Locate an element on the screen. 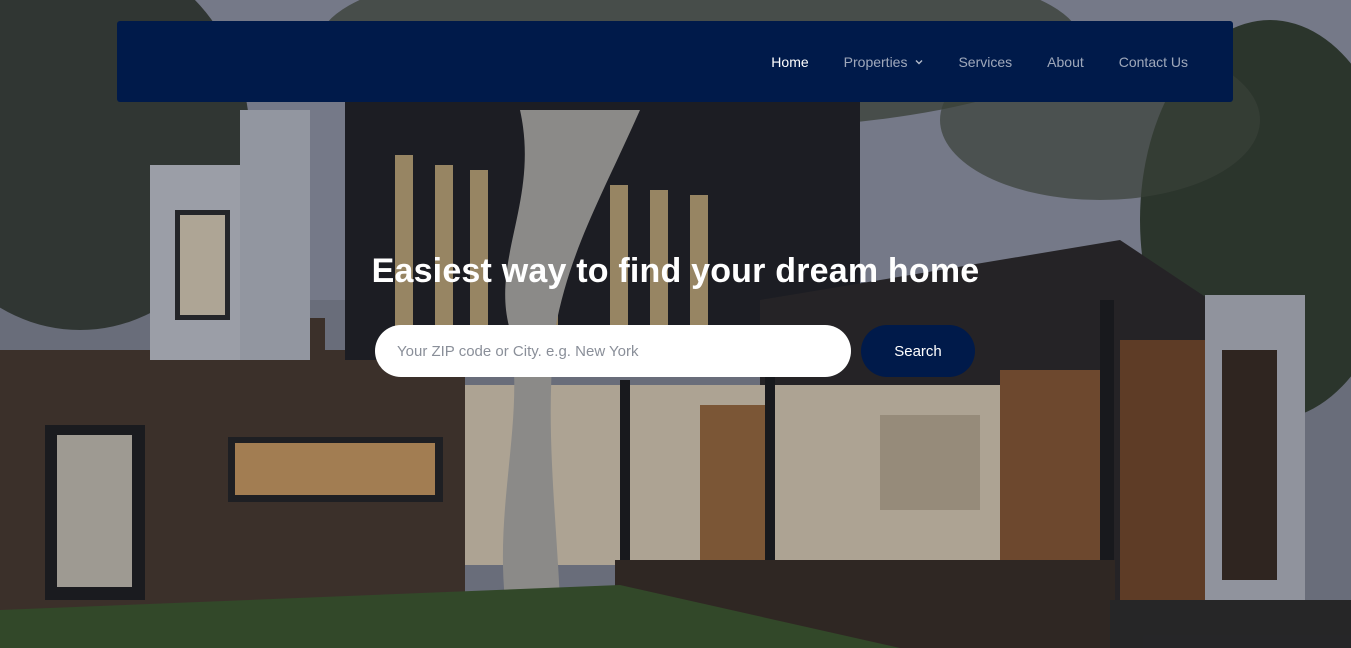  chevron-down-icon is located at coordinates (919, 61).